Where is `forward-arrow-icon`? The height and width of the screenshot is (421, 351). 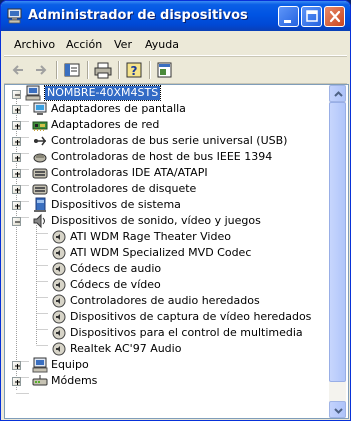 forward-arrow-icon is located at coordinates (41, 70).